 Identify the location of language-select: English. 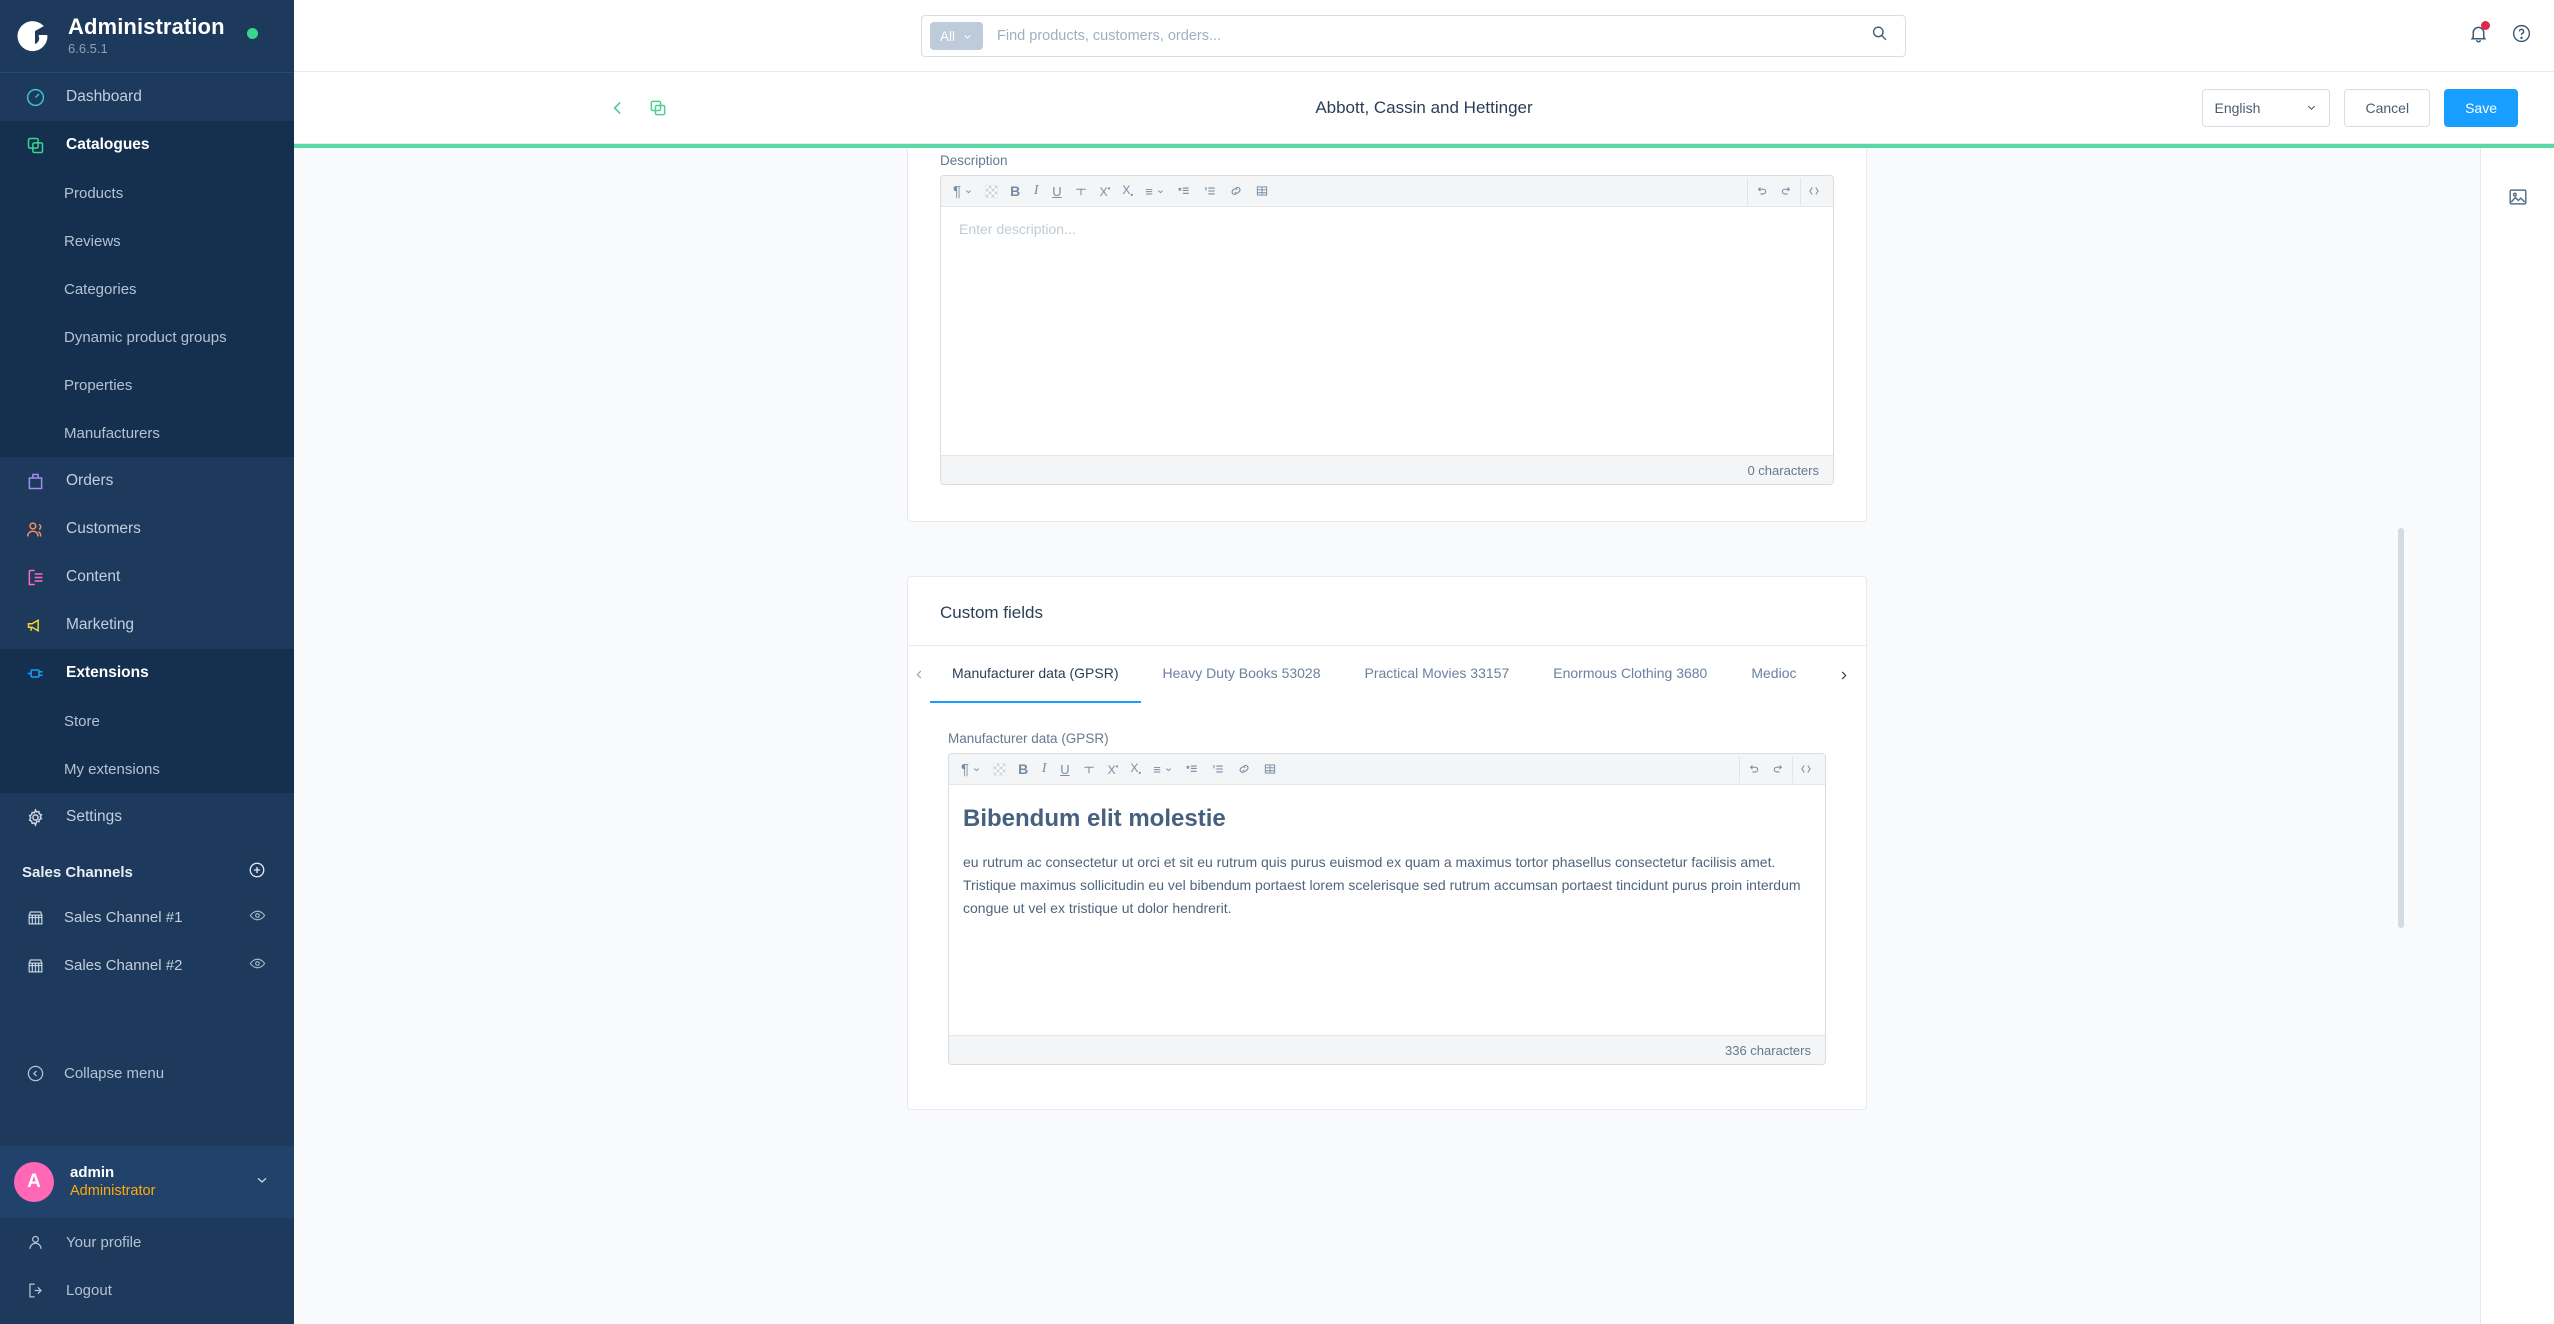
(2266, 107).